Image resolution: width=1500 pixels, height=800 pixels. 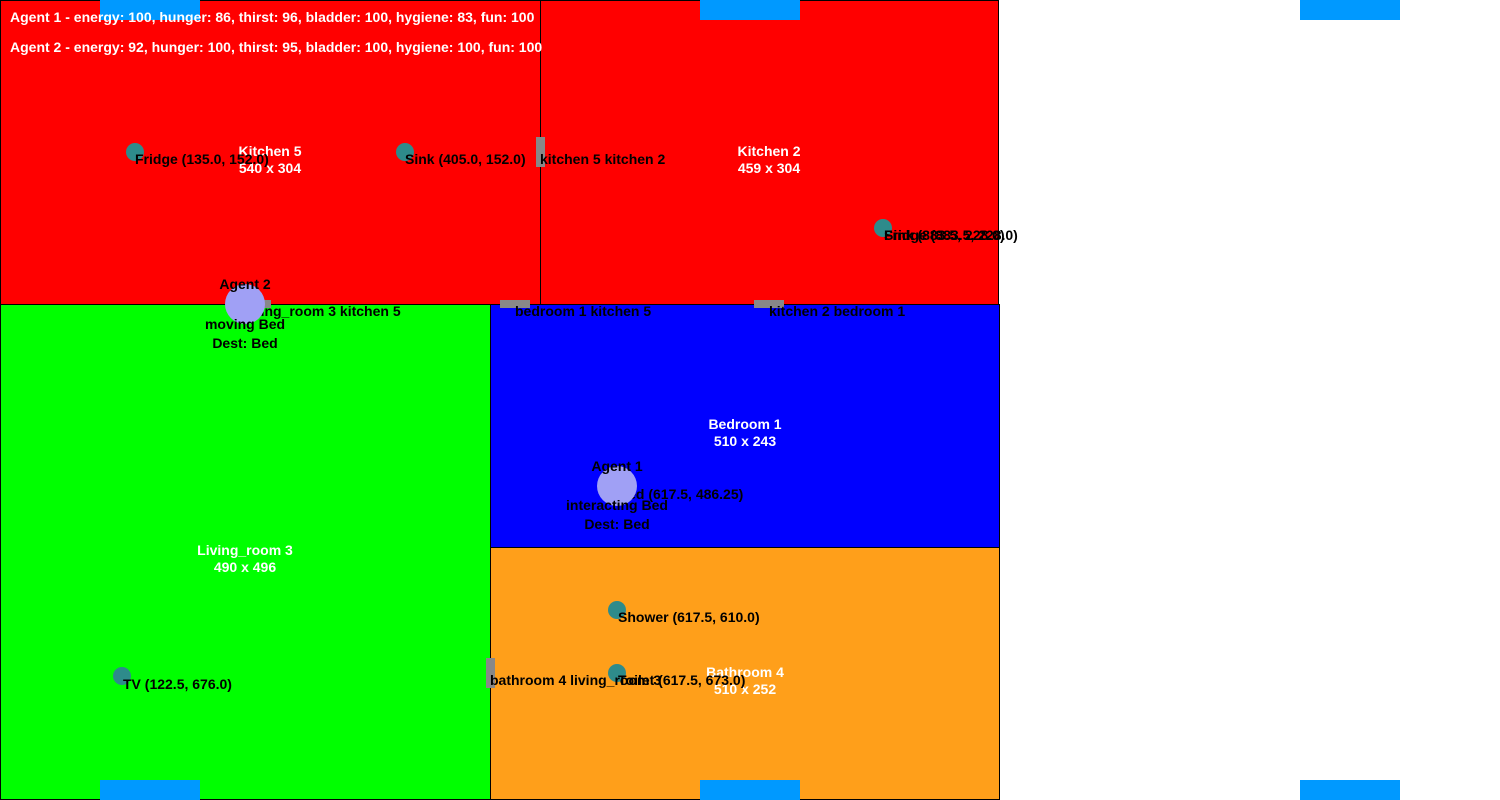 What do you see at coordinates (745, 441) in the screenshot?
I see `room-size: 510 x 243` at bounding box center [745, 441].